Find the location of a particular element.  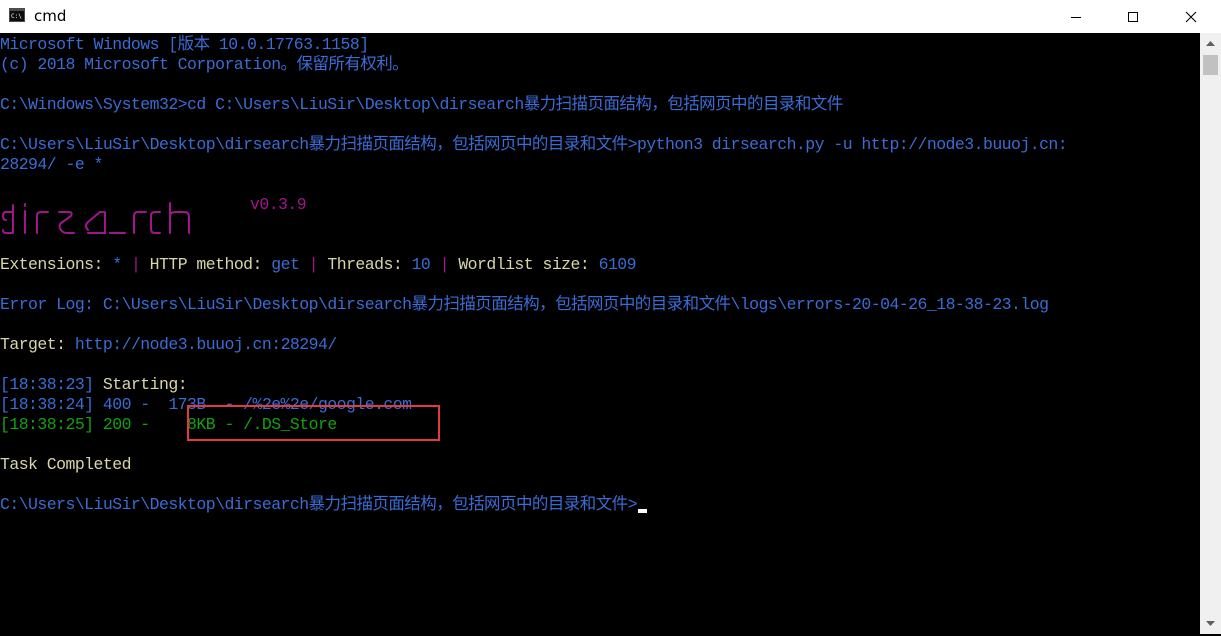

target-line: Target: http://node3.buuoj.cn:28294/ is located at coordinates (168, 345).